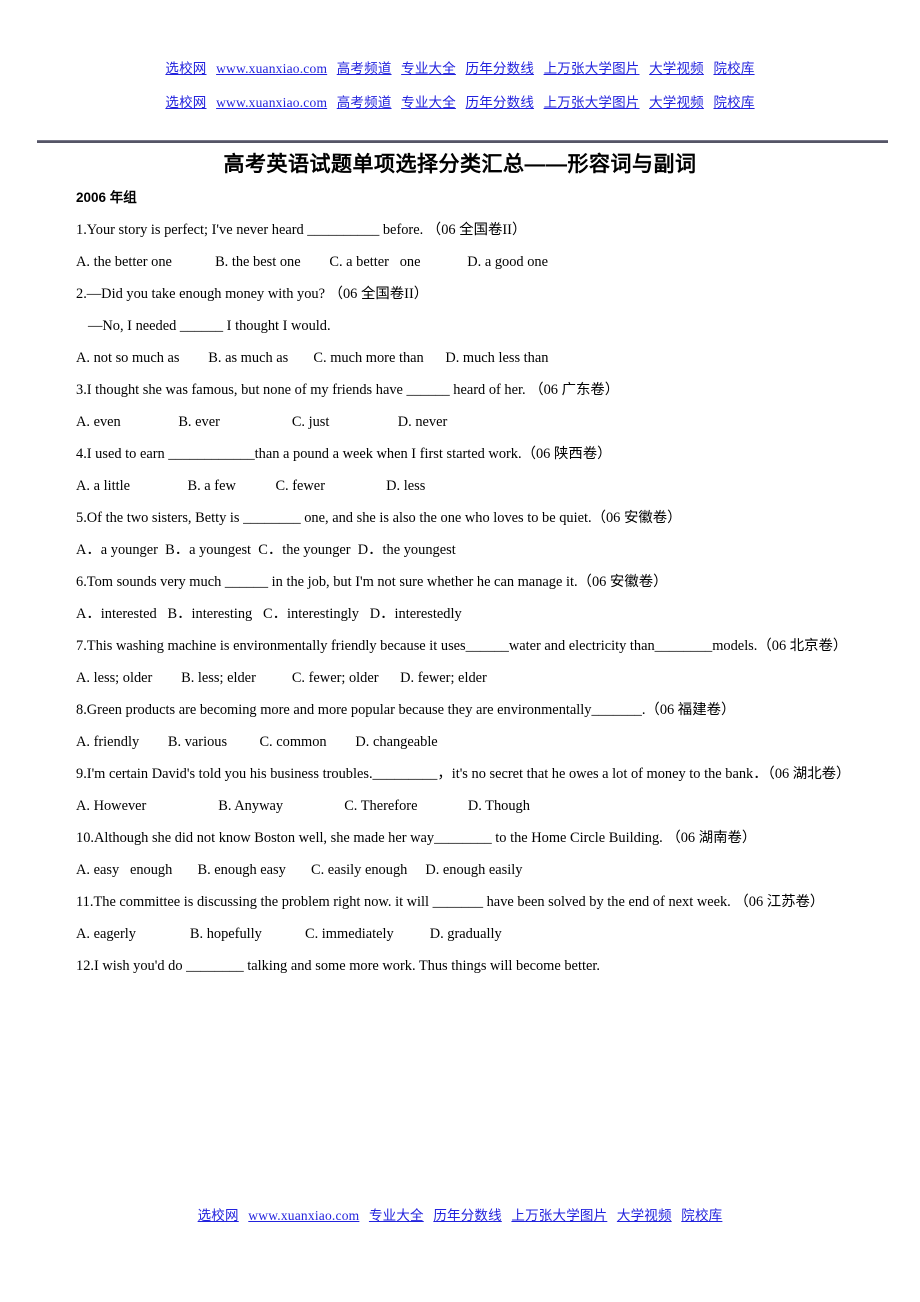  What do you see at coordinates (644, 1215) in the screenshot?
I see `footer-link-university-videos: 大学视频` at bounding box center [644, 1215].